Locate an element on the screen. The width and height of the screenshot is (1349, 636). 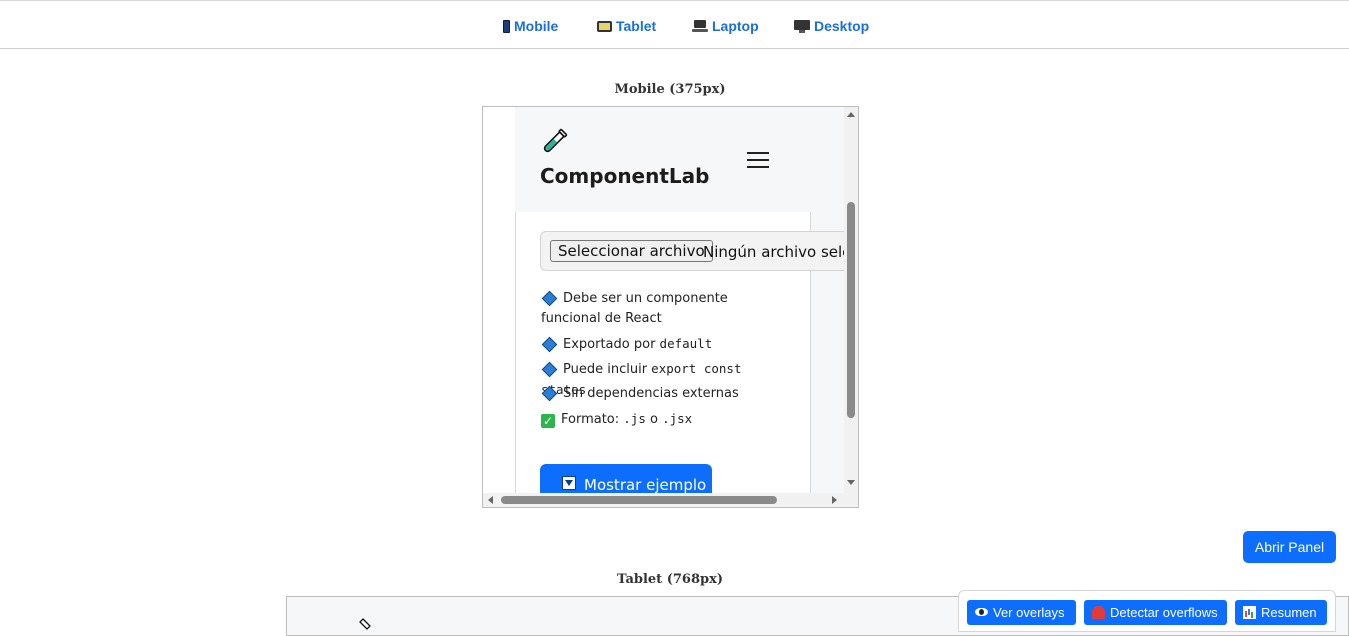
open-panel-button: Abrir Panel is located at coordinates (1289, 547).